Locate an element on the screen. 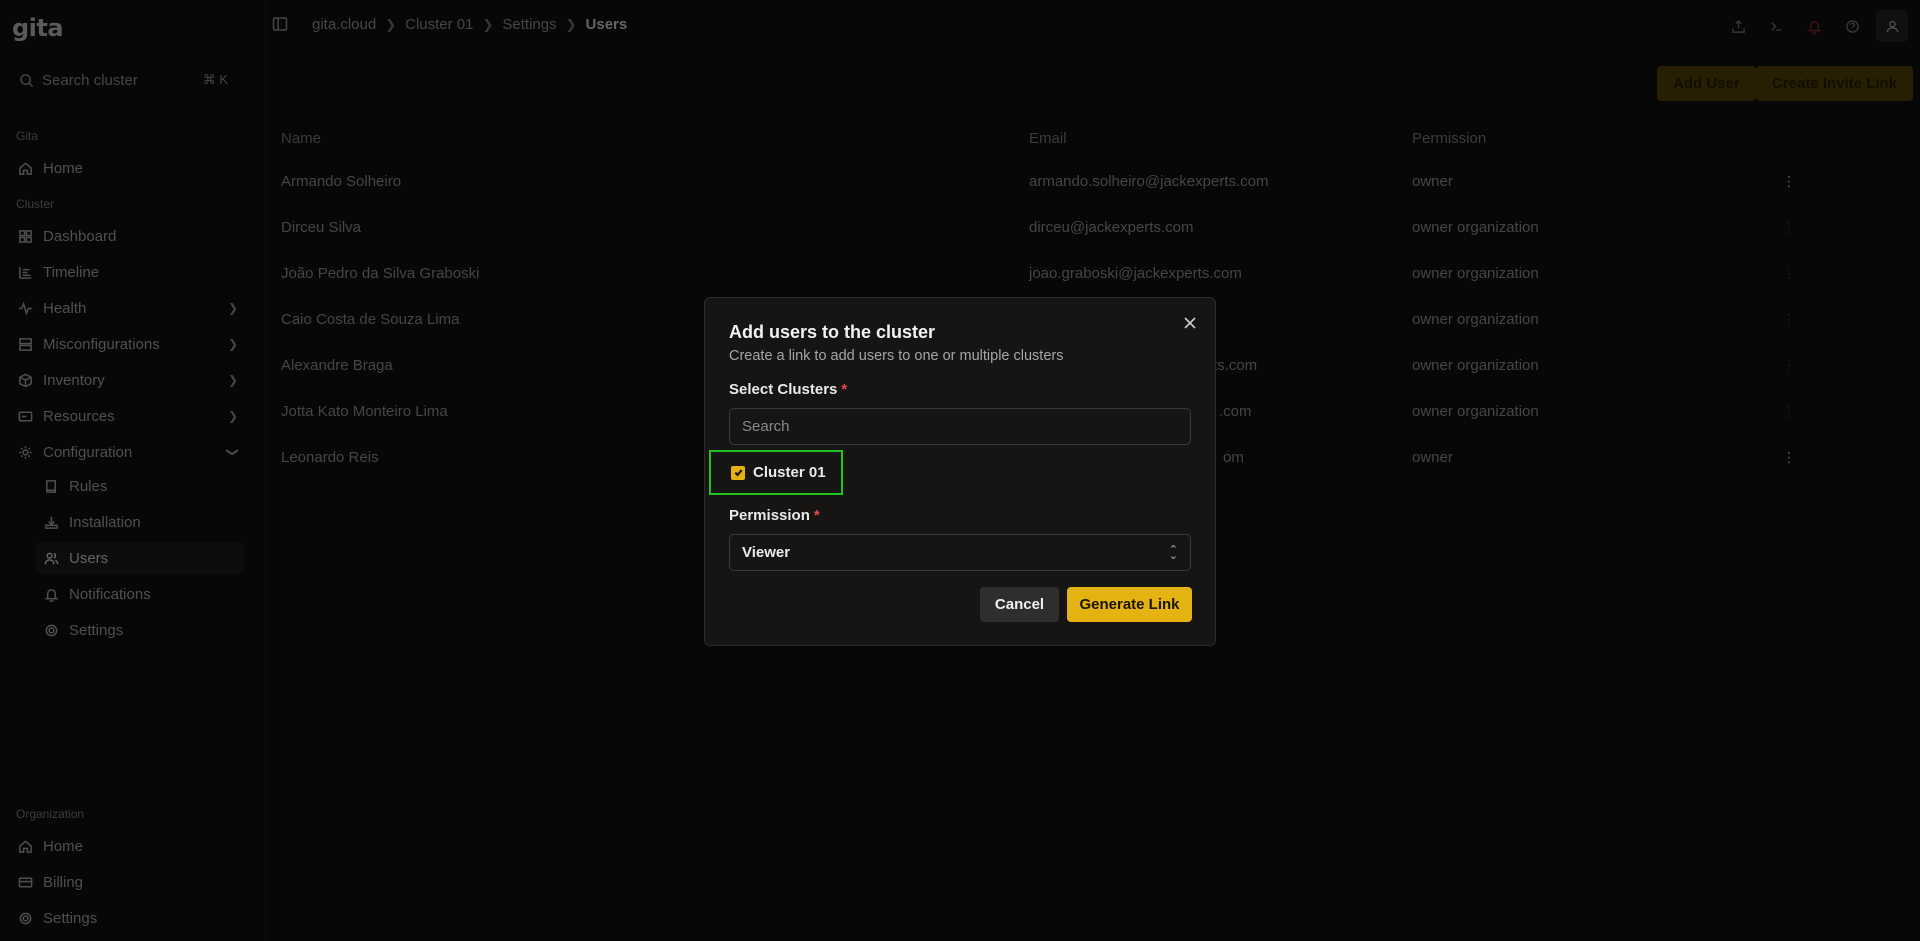  cluster-option-cluster-01: Cluster 01 is located at coordinates (776, 472).